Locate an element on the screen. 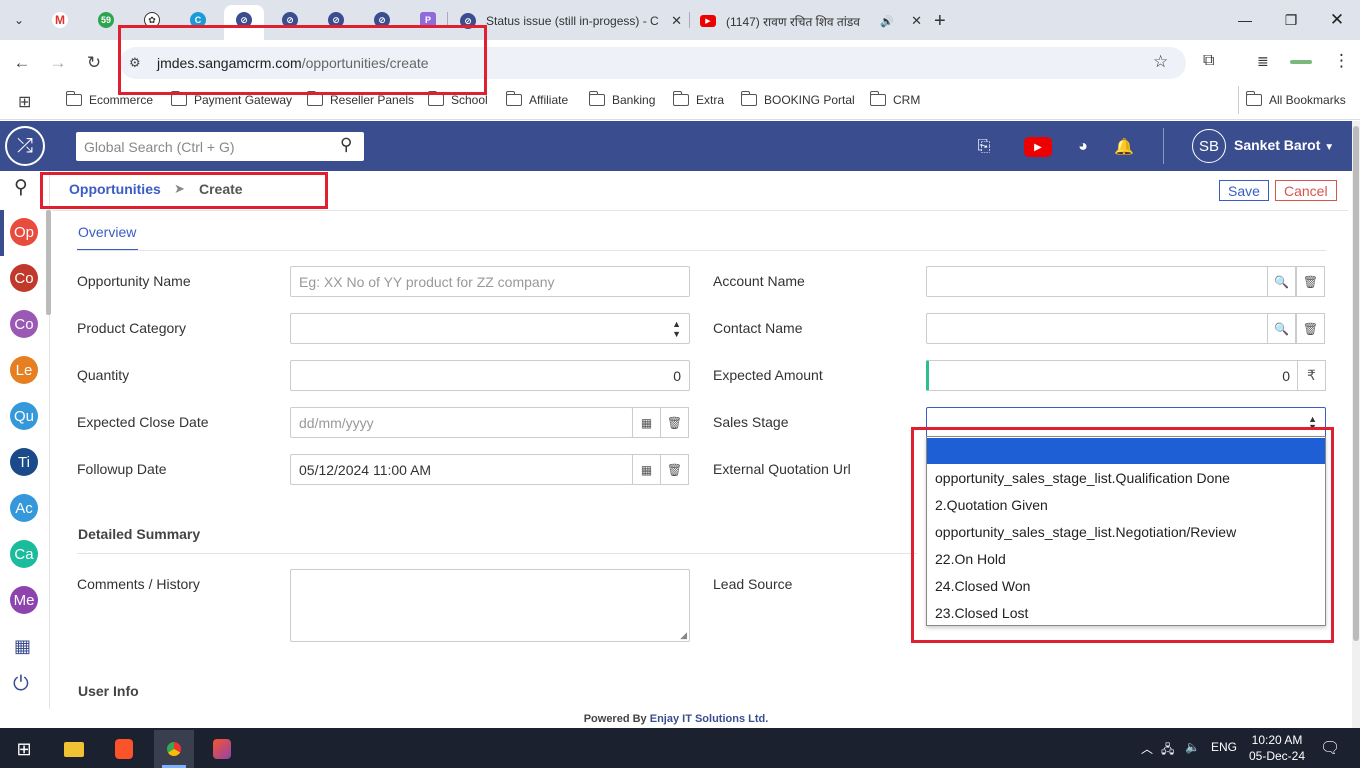 The height and width of the screenshot is (768, 1360). reload-icon: ↻ is located at coordinates (94, 63).